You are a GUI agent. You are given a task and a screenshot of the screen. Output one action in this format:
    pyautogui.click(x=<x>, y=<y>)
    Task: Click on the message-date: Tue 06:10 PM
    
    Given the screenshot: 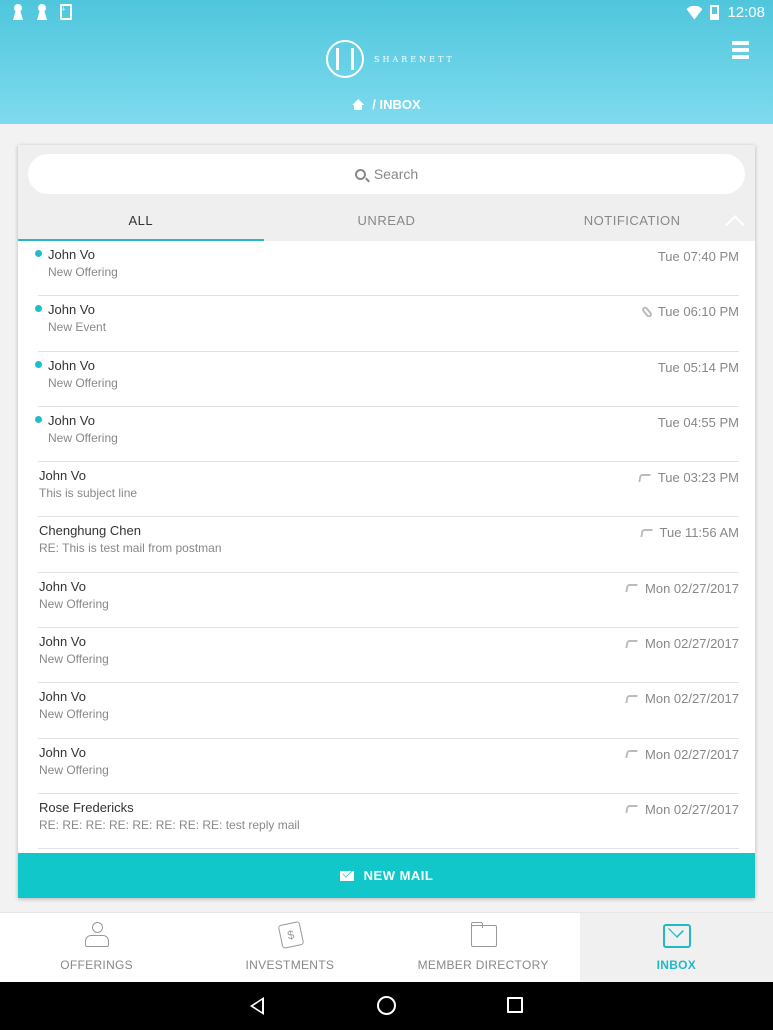 What is the action you would take?
    pyautogui.click(x=689, y=312)
    